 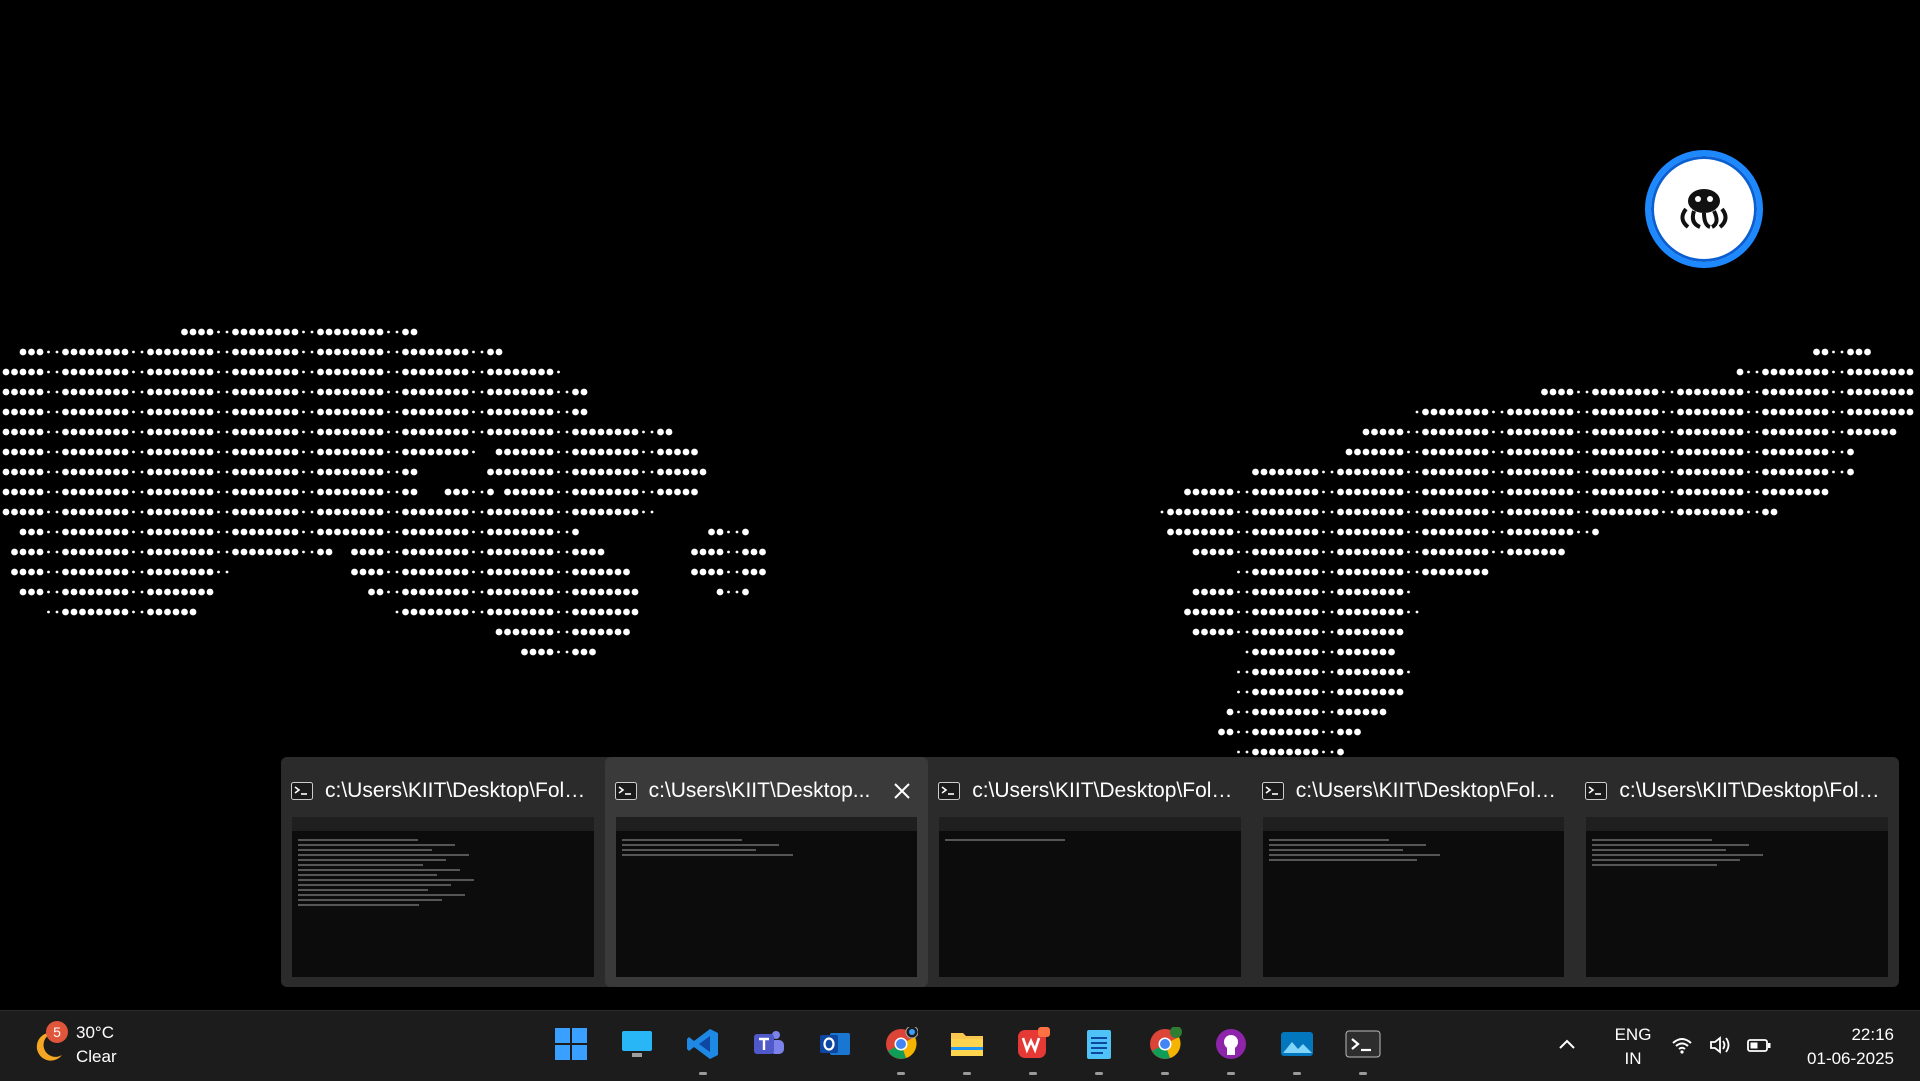 I want to click on outlook-icon, so click(x=835, y=1046).